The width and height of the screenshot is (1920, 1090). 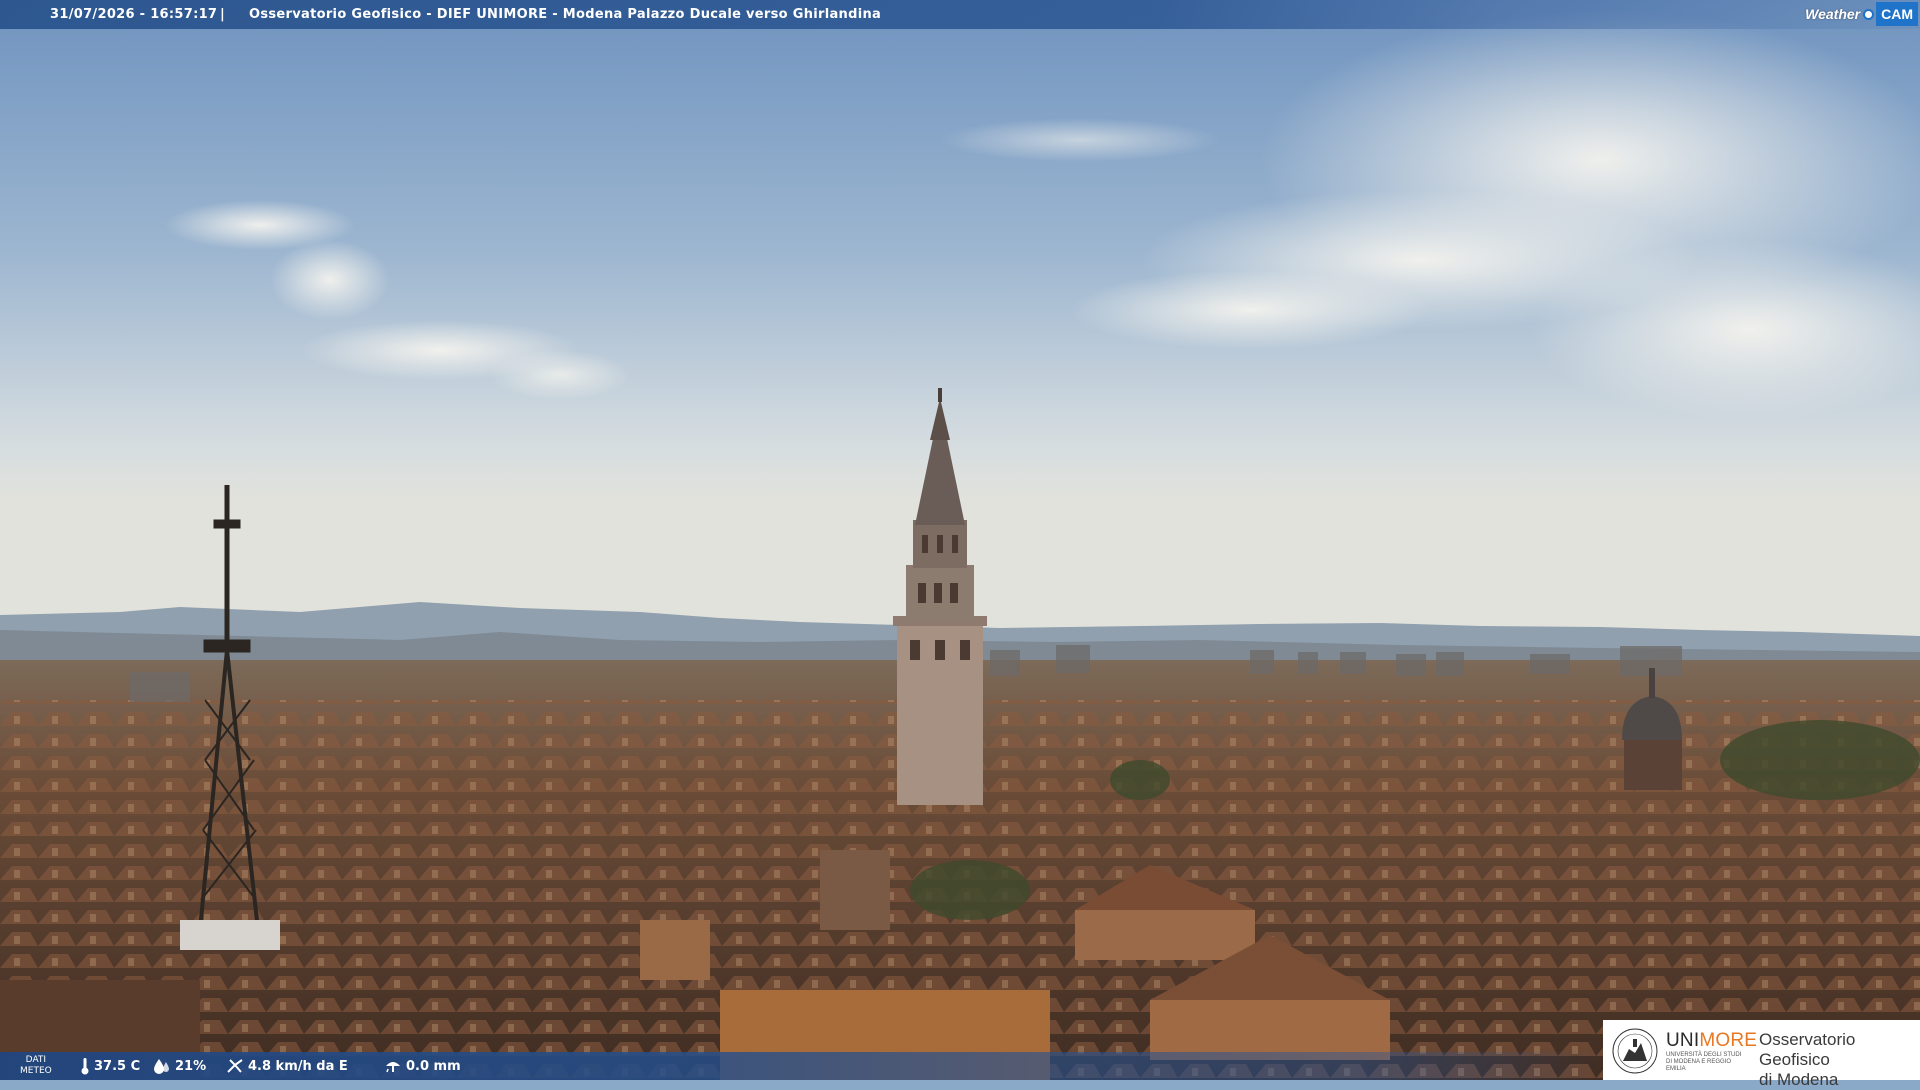 What do you see at coordinates (1833, 13) in the screenshot?
I see `weathercam-logo-weather: Weather` at bounding box center [1833, 13].